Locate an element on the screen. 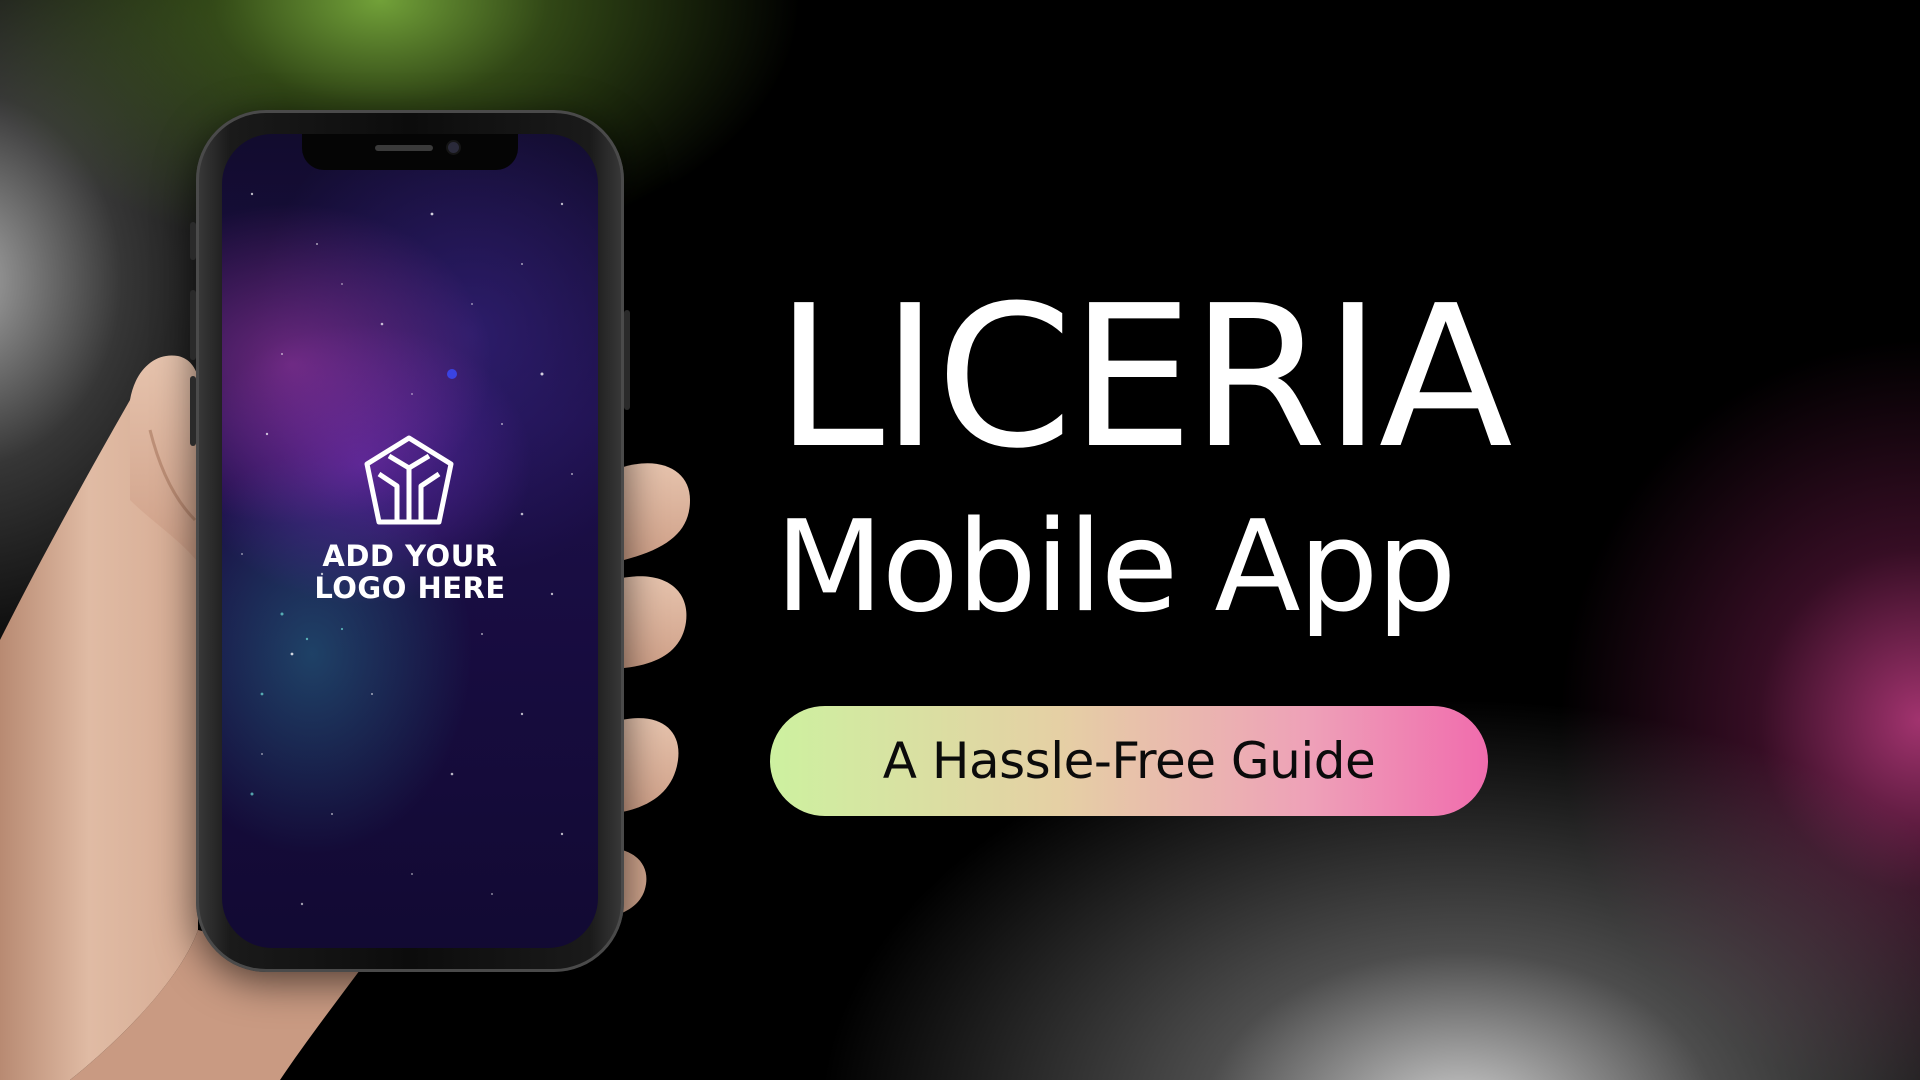 The height and width of the screenshot is (1080, 1920). logo-text-line-1: ADD YOUR is located at coordinates (410, 556).